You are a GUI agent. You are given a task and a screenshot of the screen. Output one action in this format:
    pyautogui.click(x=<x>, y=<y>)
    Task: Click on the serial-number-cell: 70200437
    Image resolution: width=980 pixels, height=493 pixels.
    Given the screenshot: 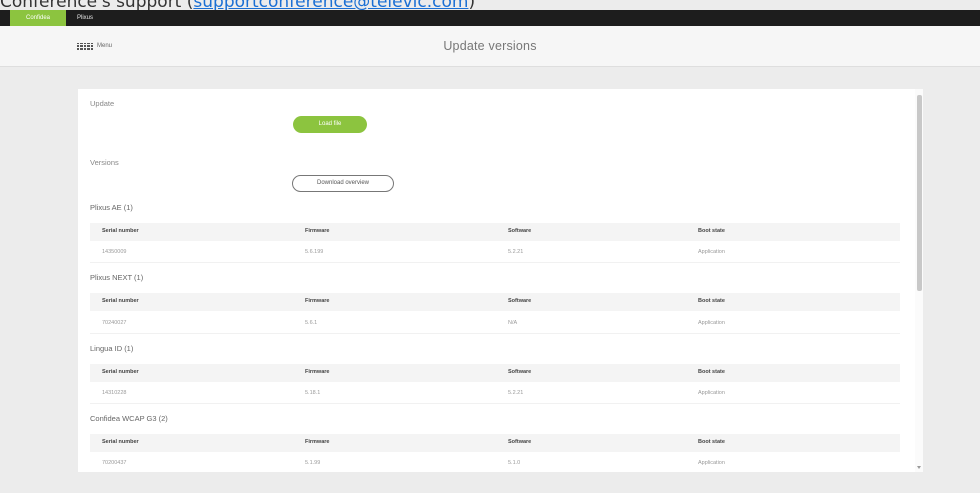 What is the action you would take?
    pyautogui.click(x=114, y=463)
    